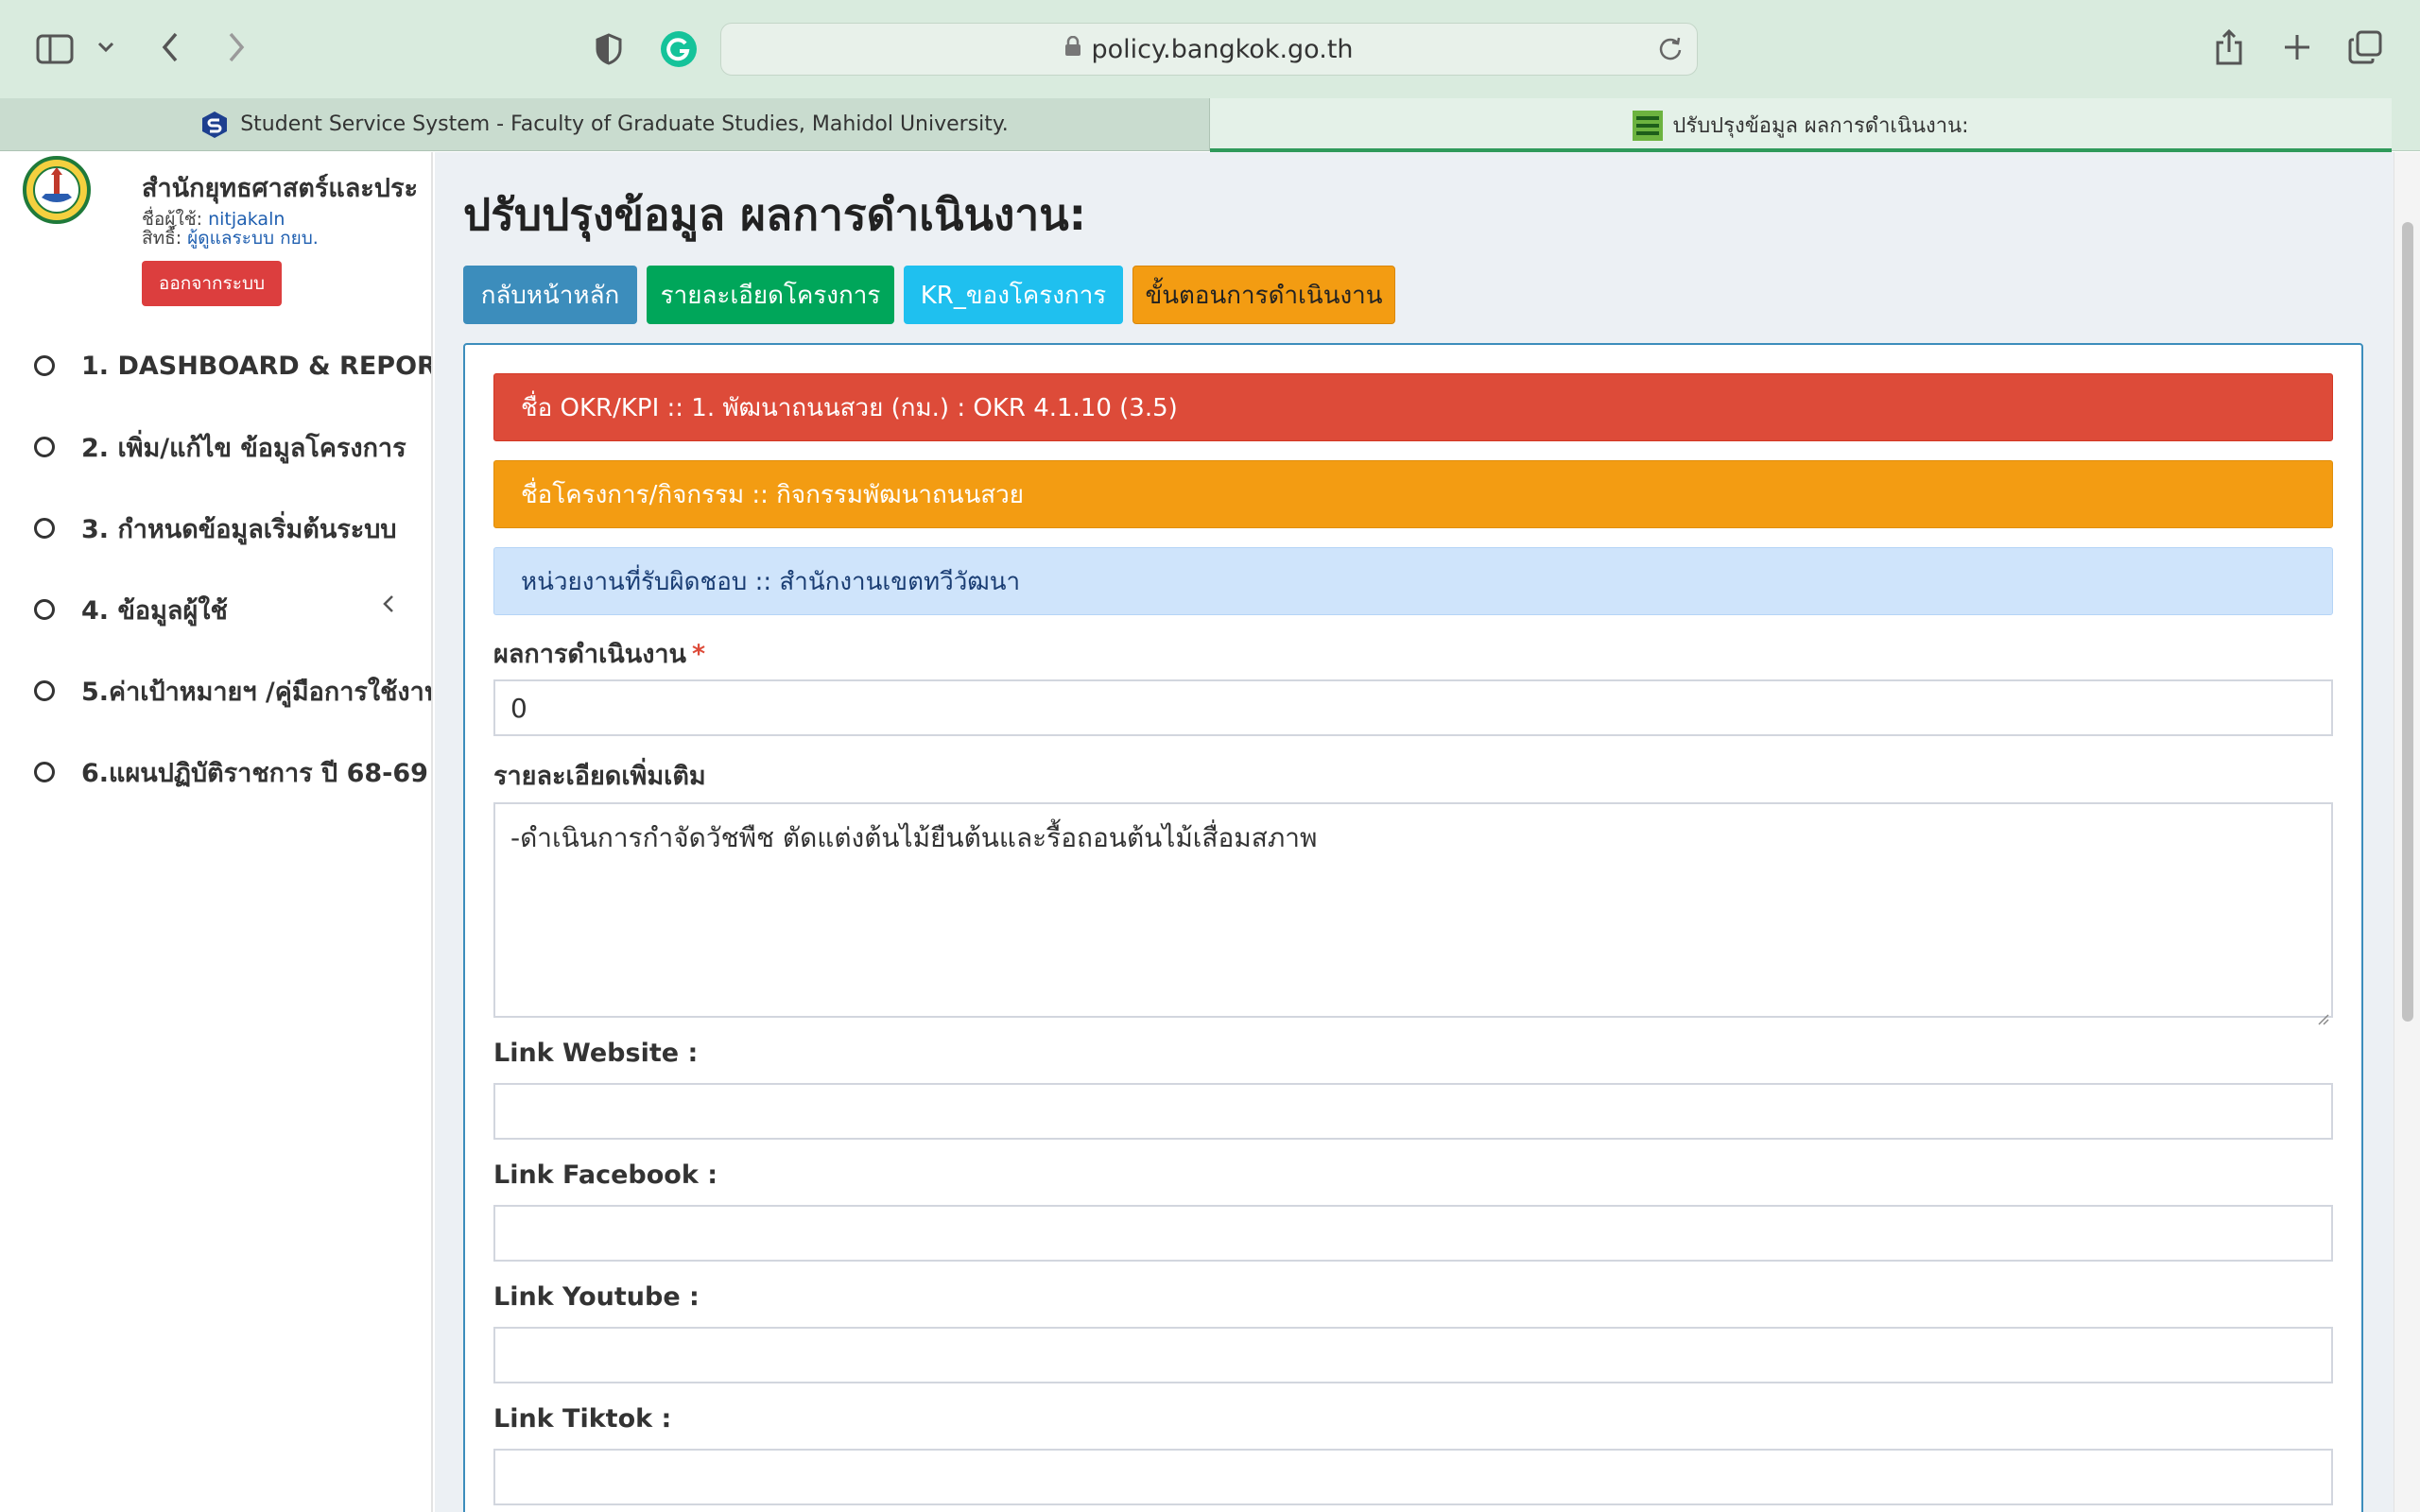 The height and width of the screenshot is (1512, 2420). Describe the element at coordinates (254, 773) in the screenshot. I see `sidebar-item-label: 6.แผนปฏิบัติราชการ ปี 68-69` at that location.